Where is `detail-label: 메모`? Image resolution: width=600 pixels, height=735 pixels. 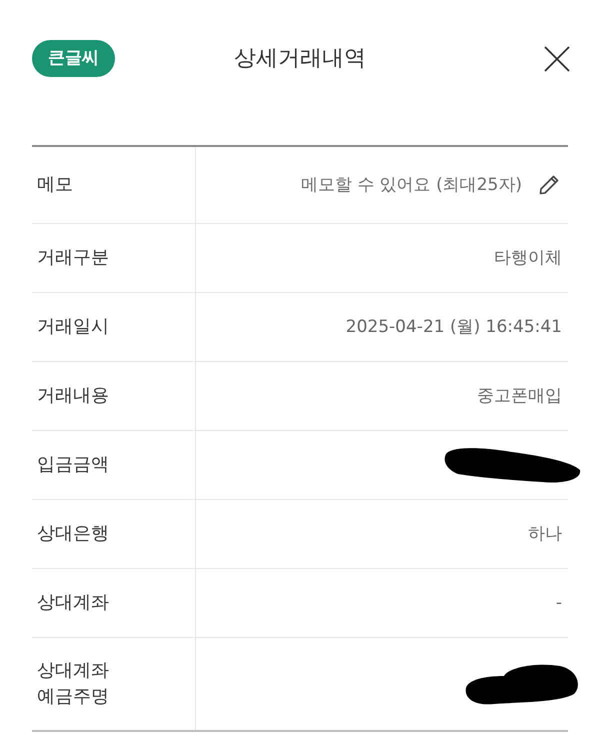 detail-label: 메모 is located at coordinates (55, 185).